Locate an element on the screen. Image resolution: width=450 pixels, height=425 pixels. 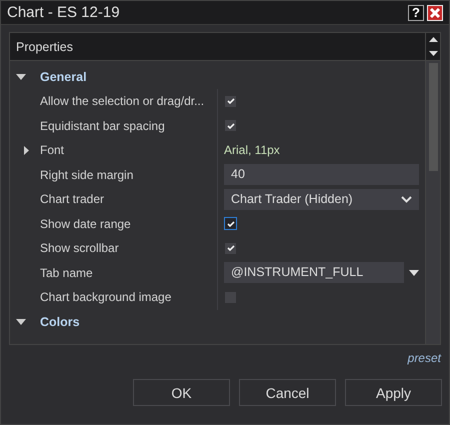
scroll-up-icon is located at coordinates (433, 39).